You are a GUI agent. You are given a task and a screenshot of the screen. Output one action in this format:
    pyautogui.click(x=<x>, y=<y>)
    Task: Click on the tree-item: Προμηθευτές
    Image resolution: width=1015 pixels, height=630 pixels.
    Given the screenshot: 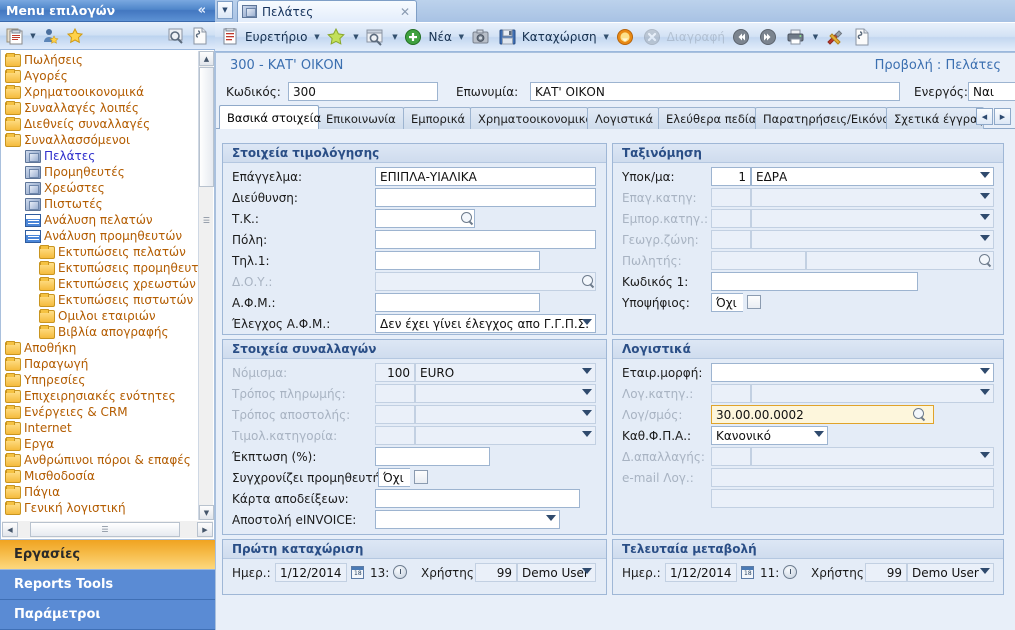 What is the action you would take?
    pyautogui.click(x=100, y=172)
    